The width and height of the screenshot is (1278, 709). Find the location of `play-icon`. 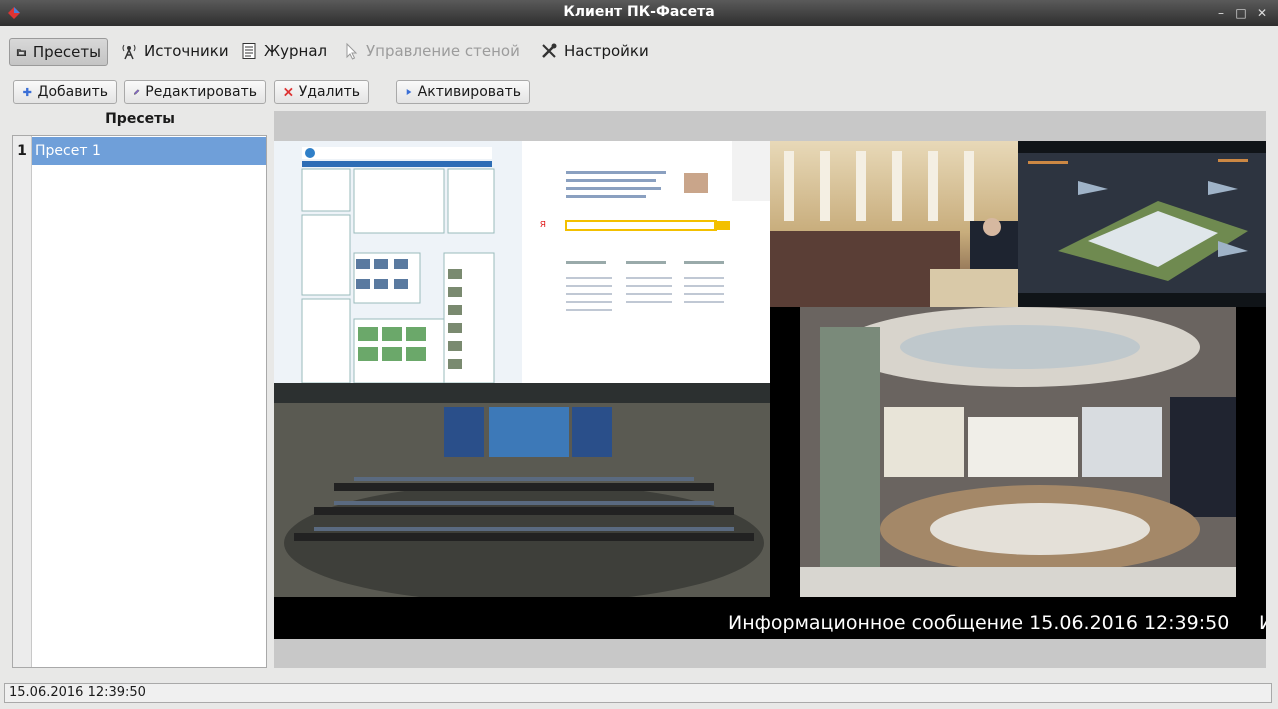

play-icon is located at coordinates (409, 92).